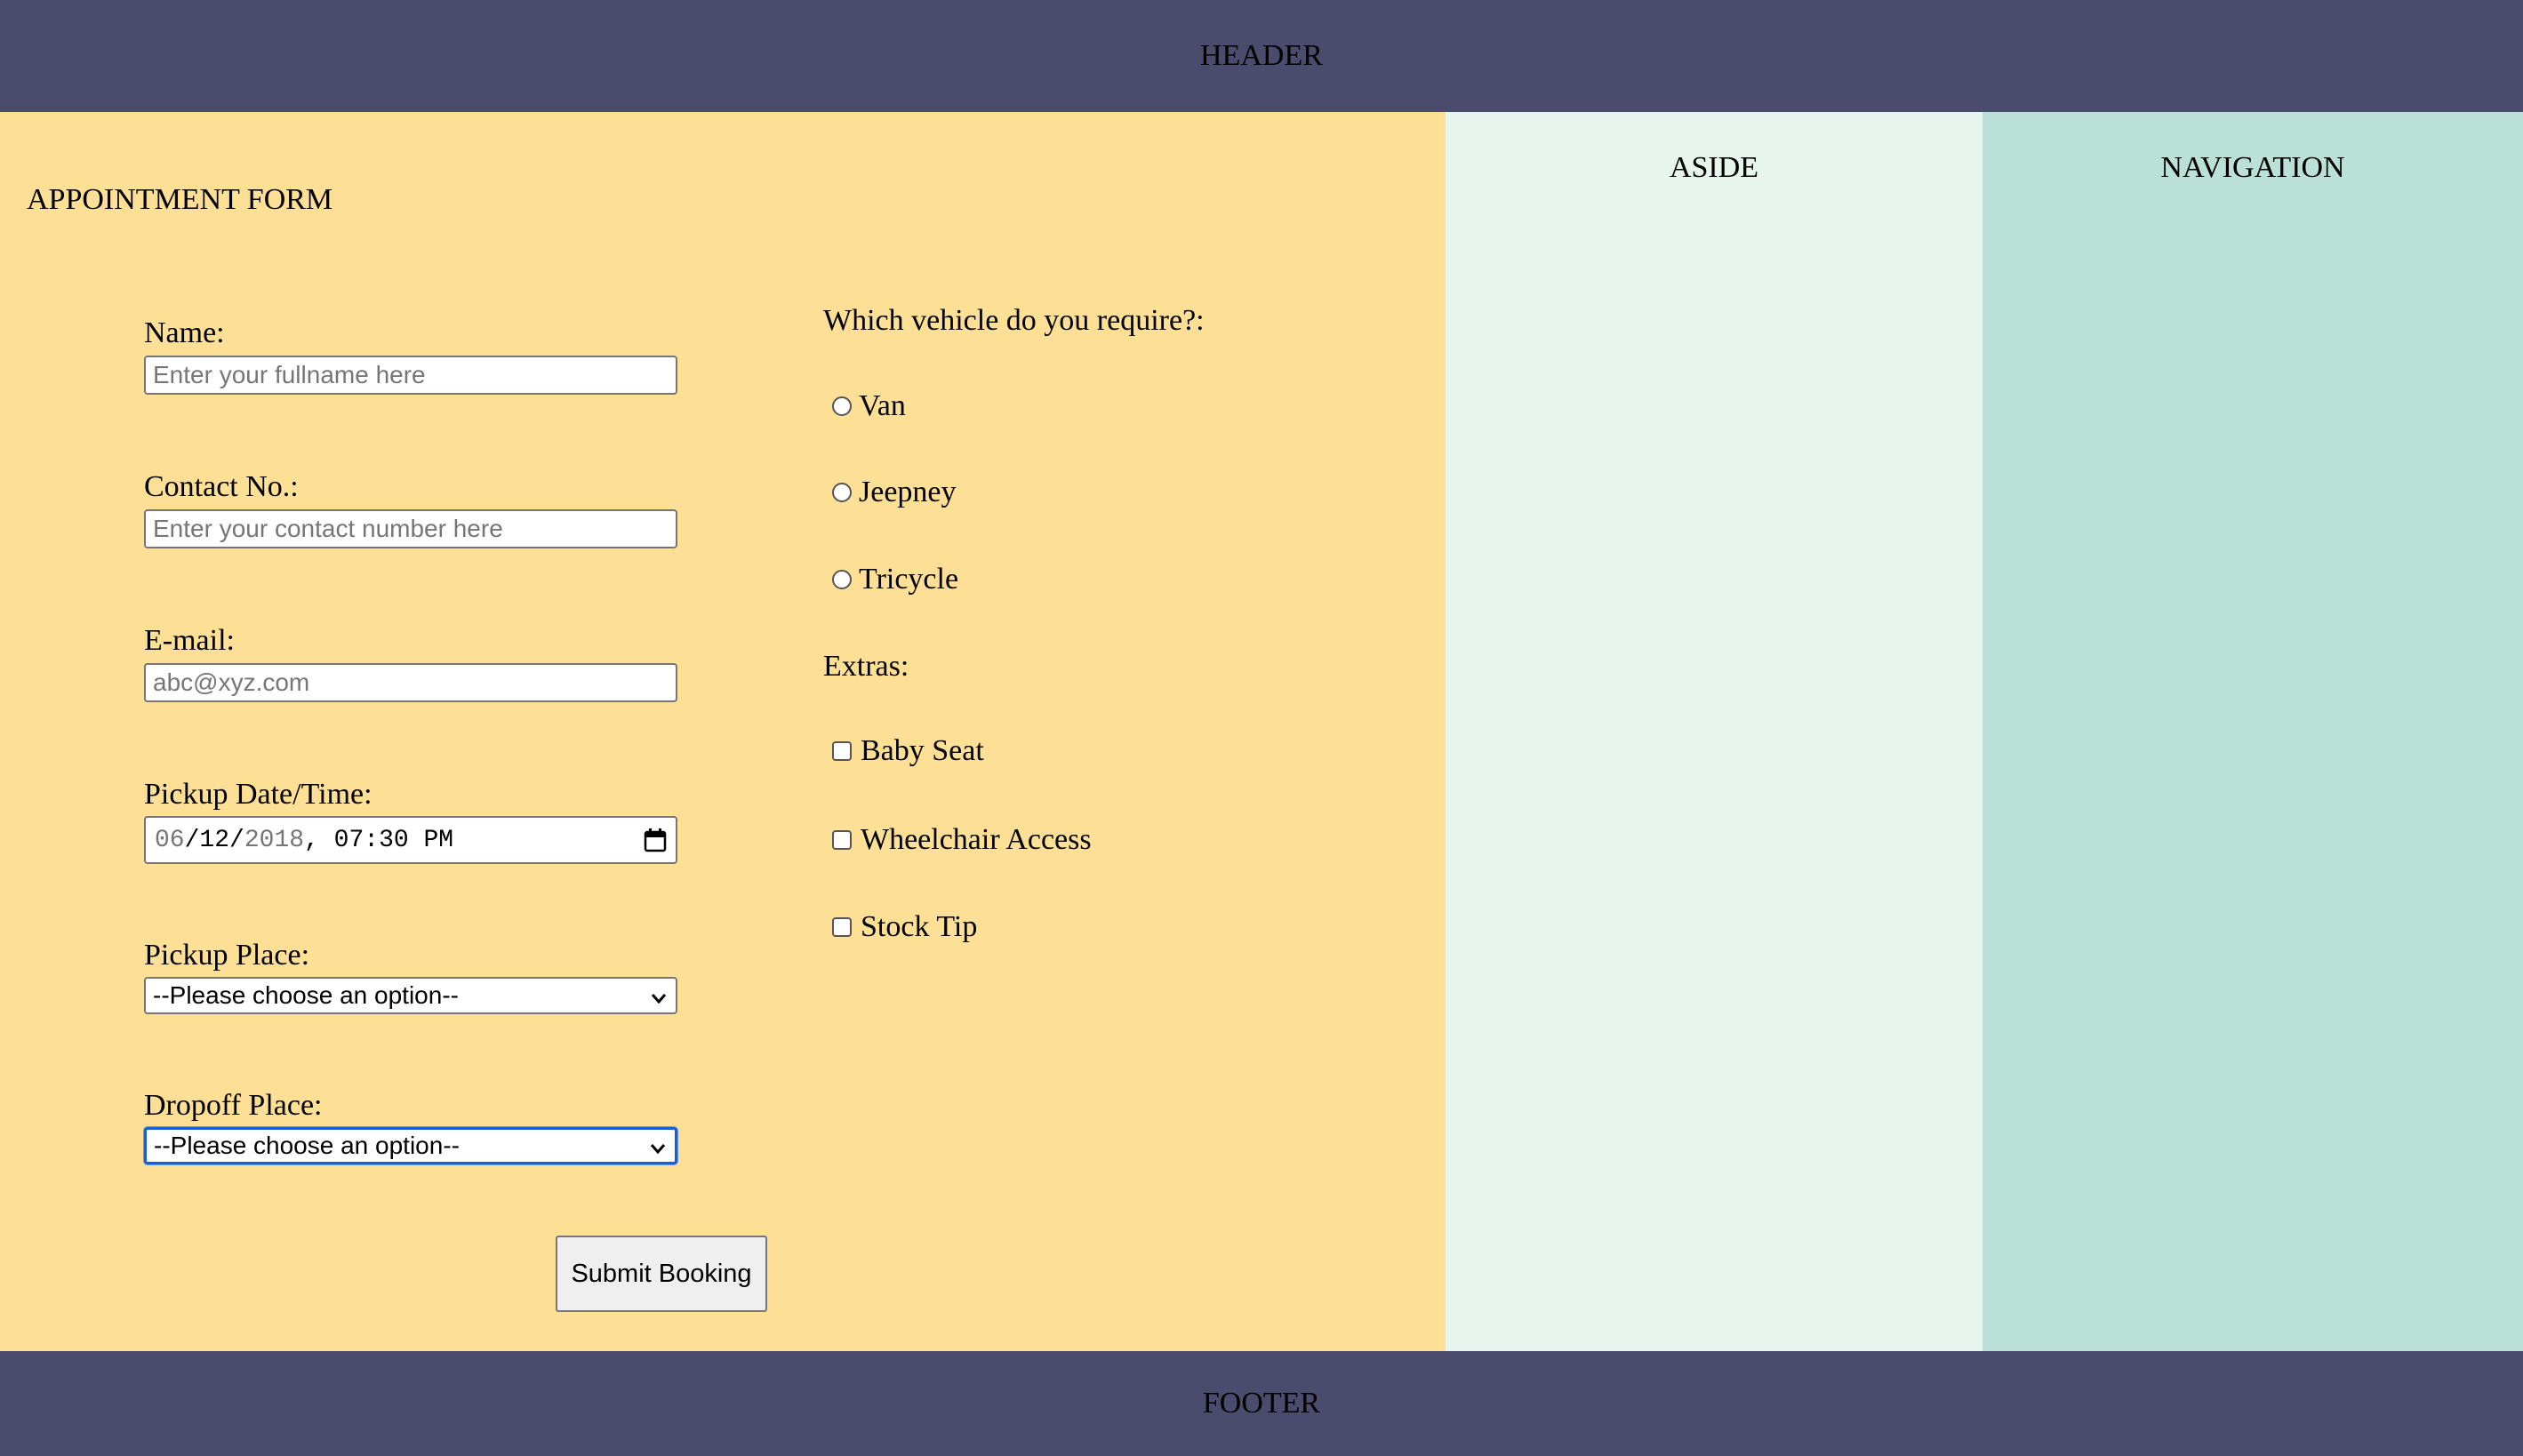  I want to click on pickup-place-label: Pickup Place:, so click(227, 955).